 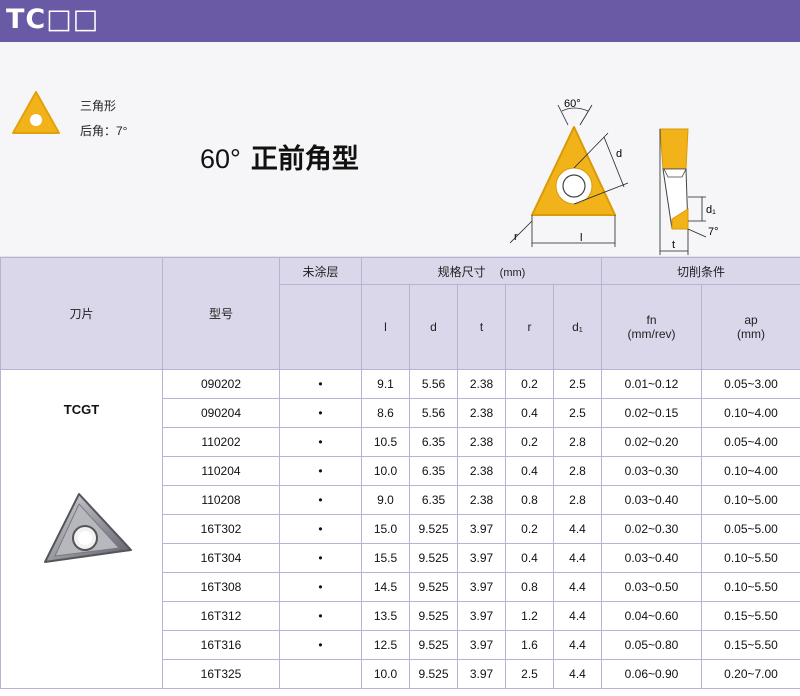 What do you see at coordinates (481, 327) in the screenshot?
I see `t-header: t` at bounding box center [481, 327].